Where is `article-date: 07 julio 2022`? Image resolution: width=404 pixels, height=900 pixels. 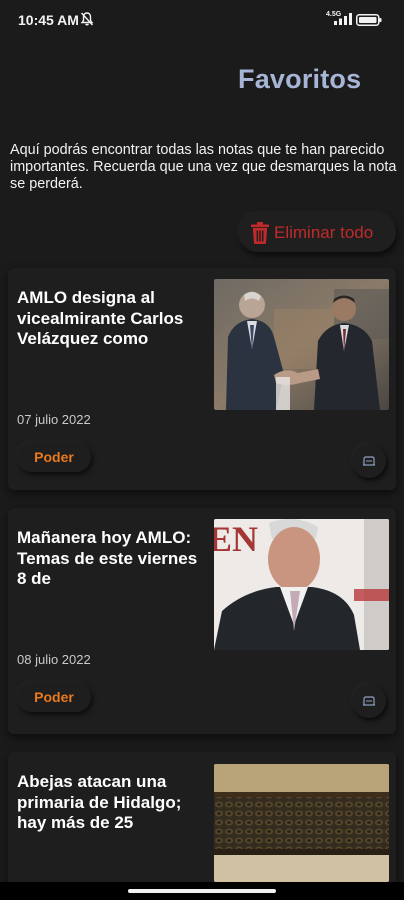
article-date: 07 julio 2022 is located at coordinates (54, 419).